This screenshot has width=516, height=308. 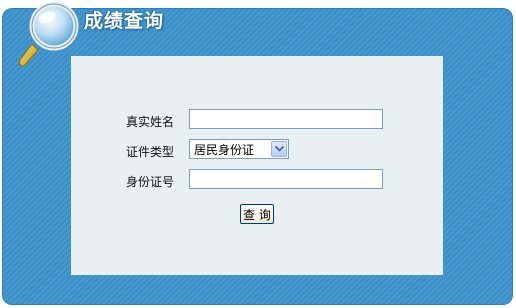 I want to click on id-type-selected-value: 居民身份证, so click(x=224, y=149).